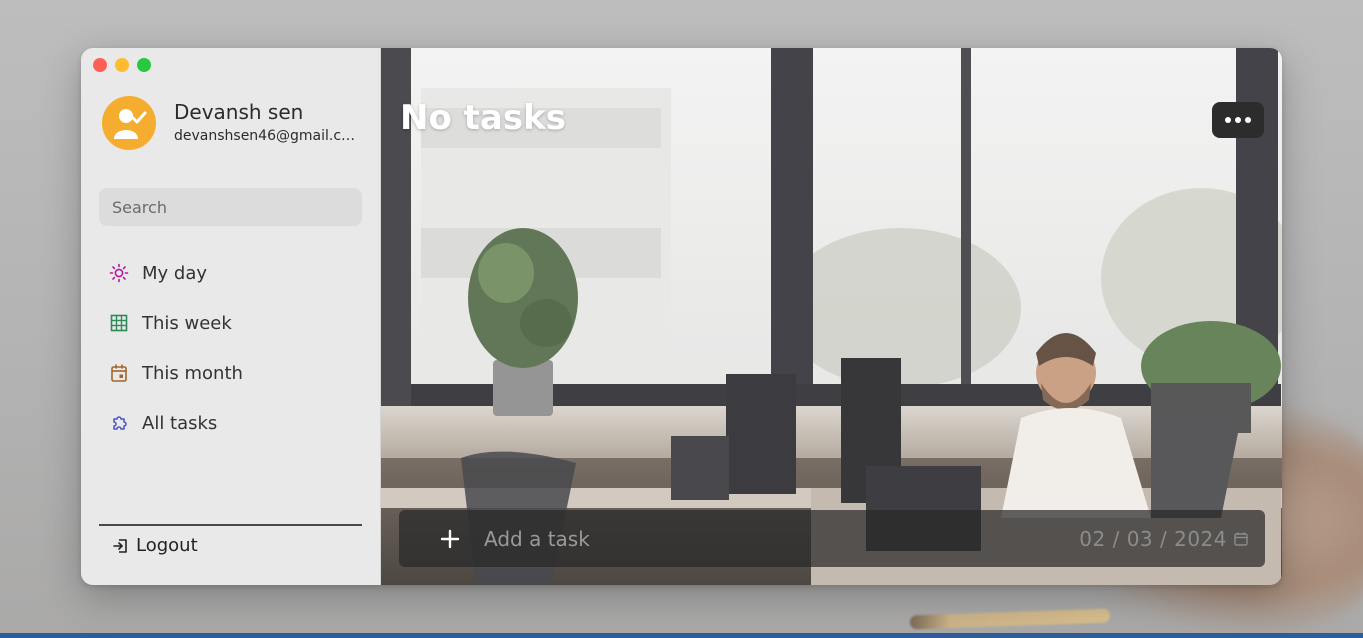 The width and height of the screenshot is (1363, 638). Describe the element at coordinates (192, 373) in the screenshot. I see `nav-label: This month` at that location.